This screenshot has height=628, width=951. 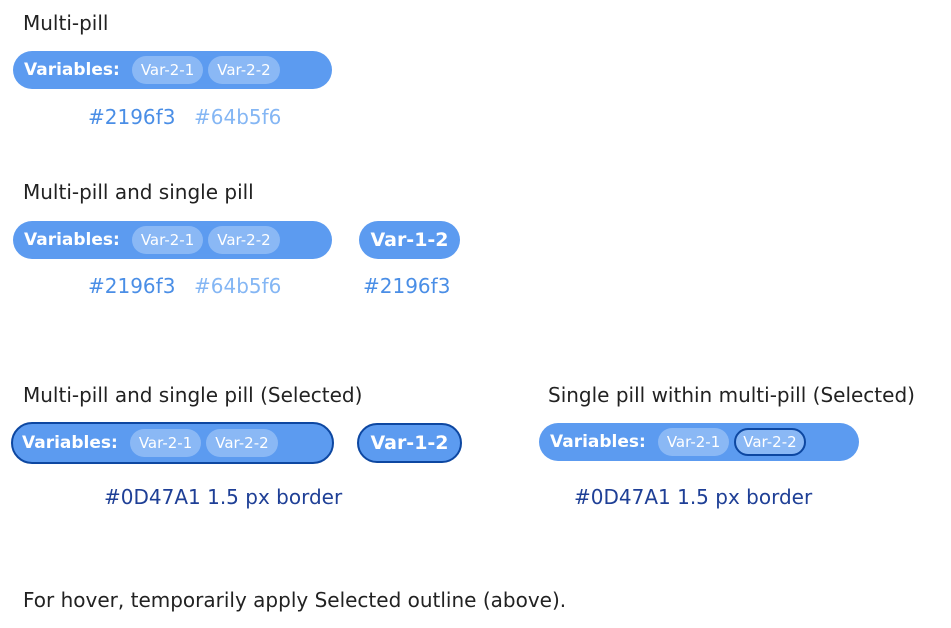 What do you see at coordinates (731, 395) in the screenshot?
I see `section-heading-chip-selected: Single pill within multi-pill (Selected)` at bounding box center [731, 395].